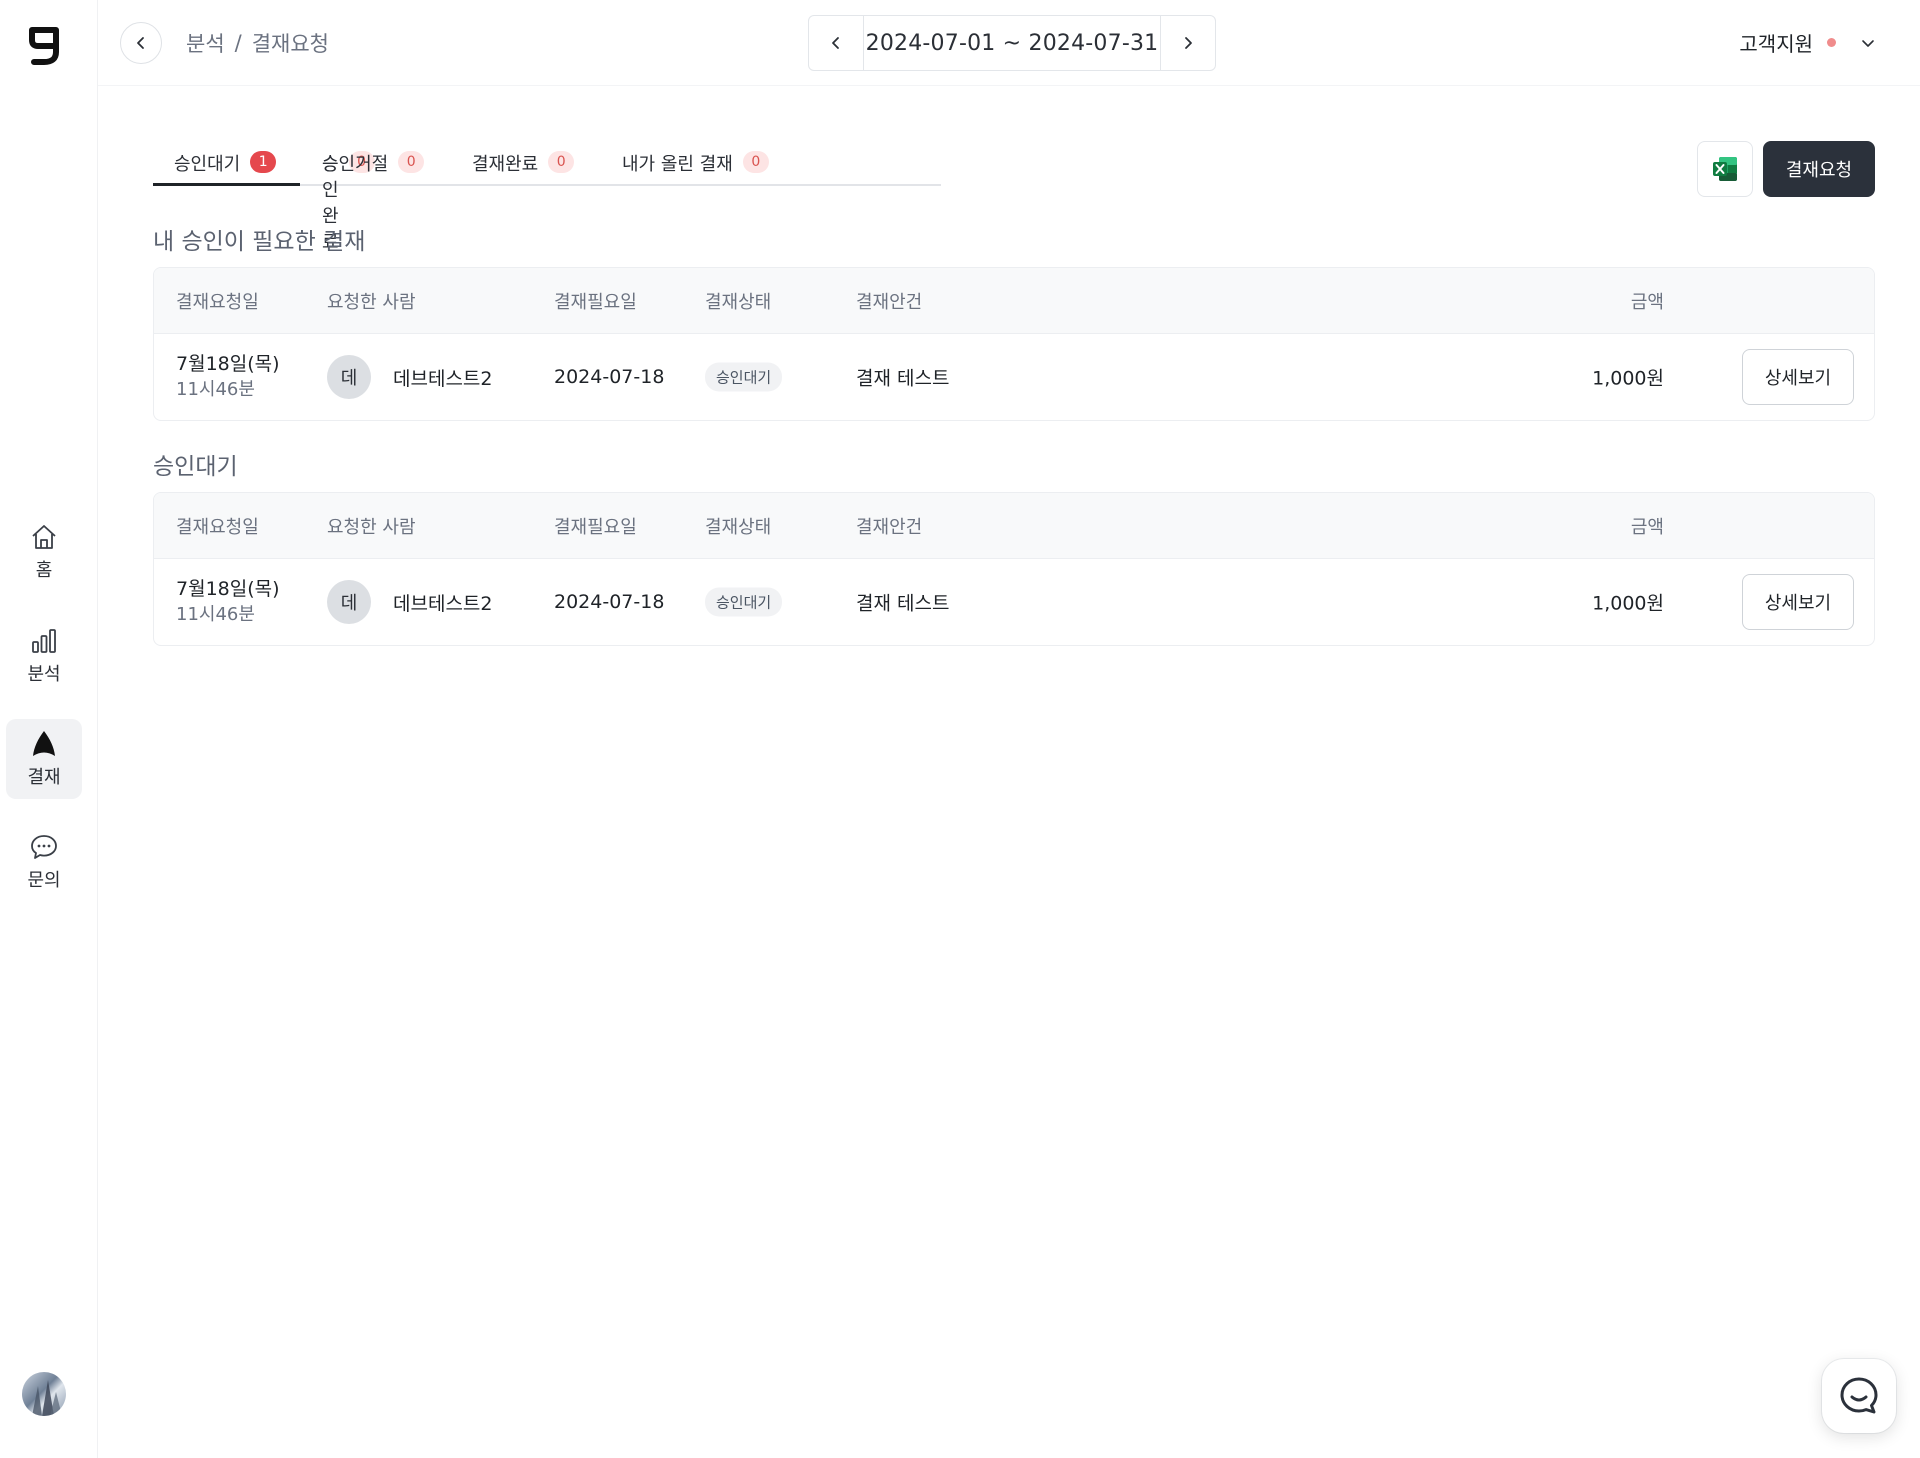  I want to click on tab-my-requests: 내가 올린 결재 0, so click(712, 163).